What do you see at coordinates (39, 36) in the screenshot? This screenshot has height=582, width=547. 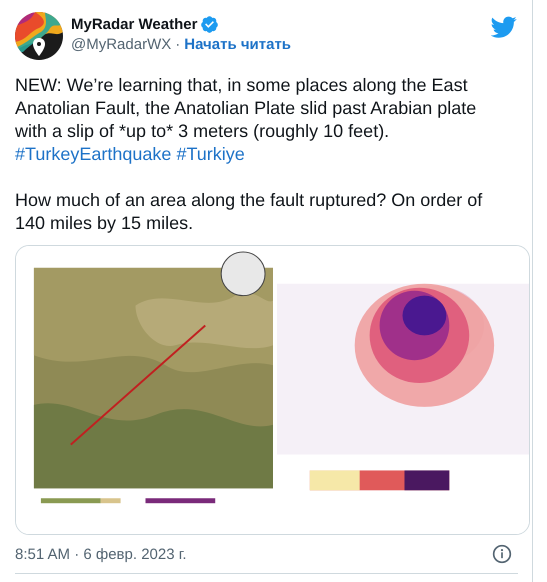 I see `avatar` at bounding box center [39, 36].